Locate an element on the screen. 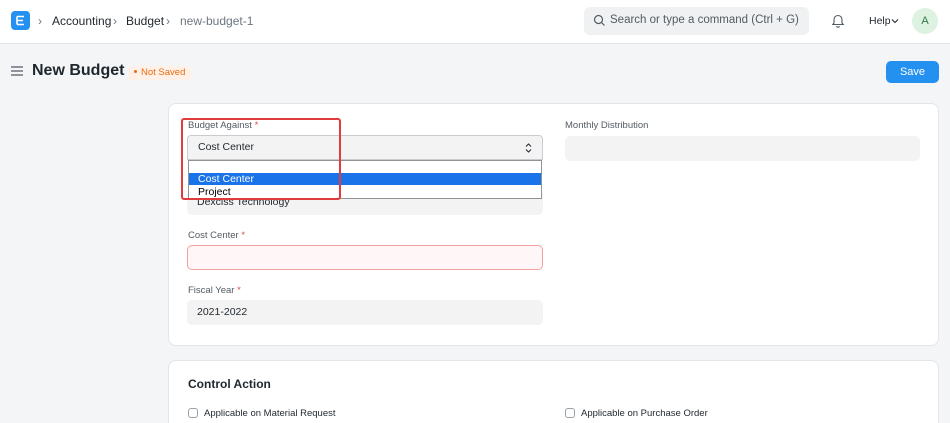  annotation-highlight-box is located at coordinates (261, 159).